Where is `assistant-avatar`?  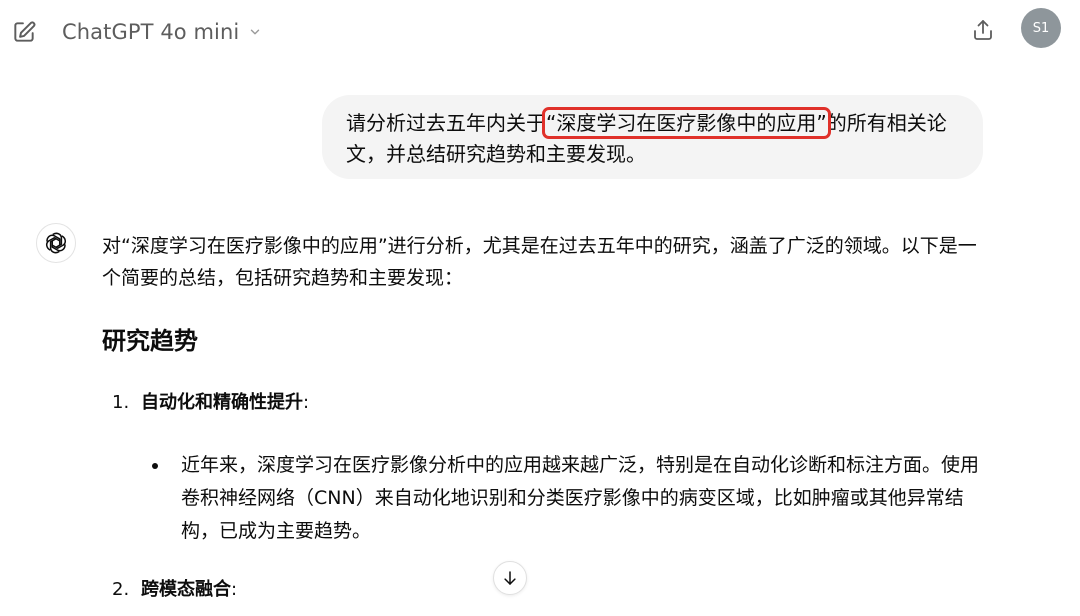 assistant-avatar is located at coordinates (56, 243).